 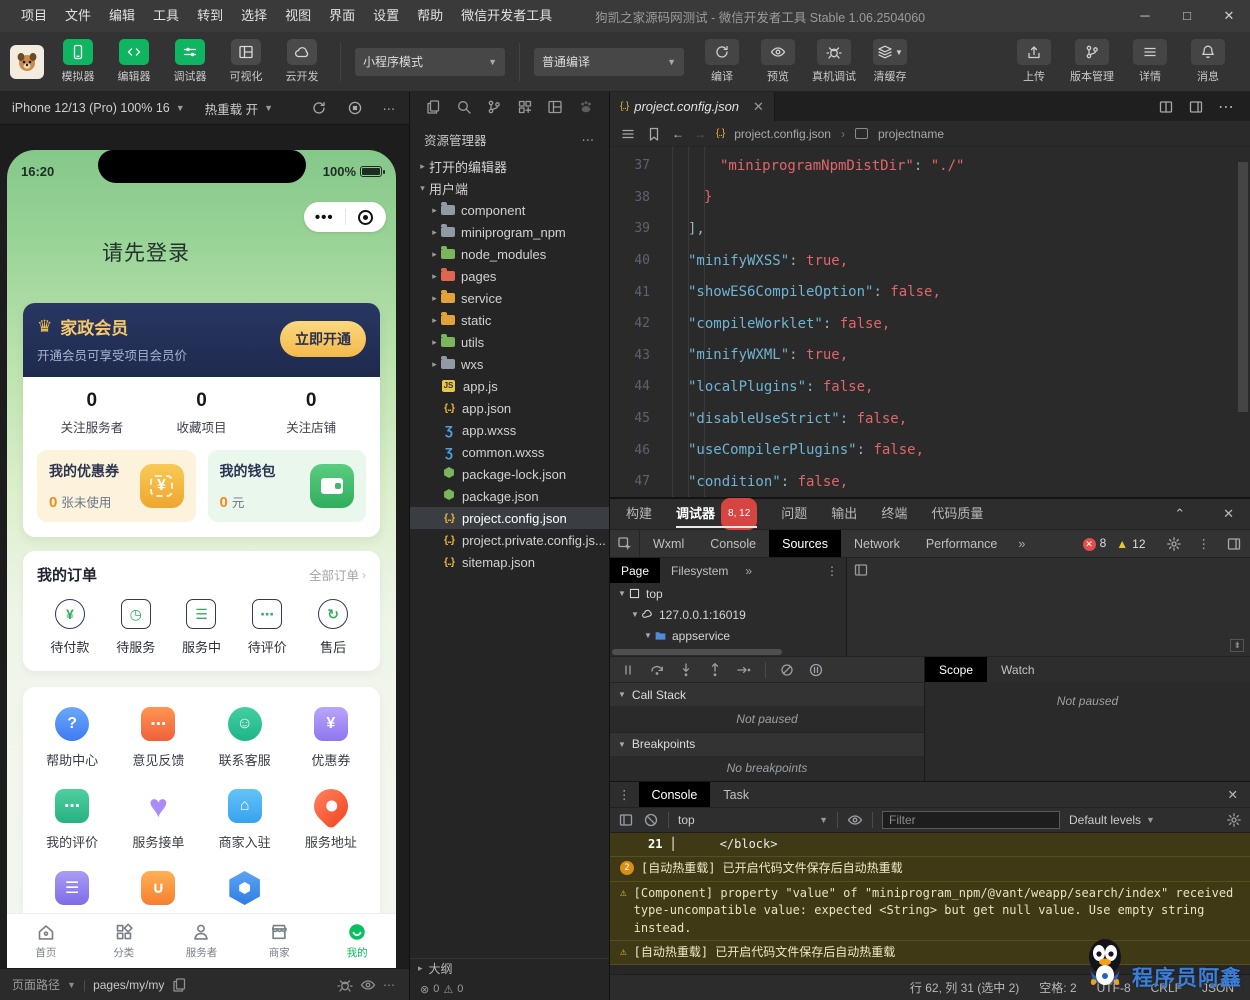 What do you see at coordinates (1204, 543) in the screenshot?
I see `devtools-menu-icon: ⋮` at bounding box center [1204, 543].